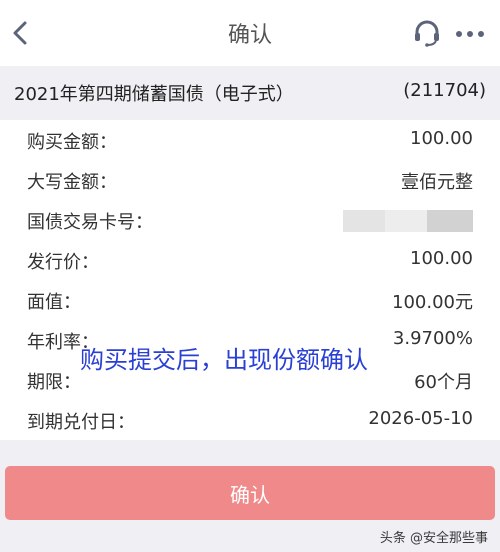 The image size is (500, 552). What do you see at coordinates (250, 140) in the screenshot?
I see `detail-row-purchase-amount: 购买金额： 100.00` at bounding box center [250, 140].